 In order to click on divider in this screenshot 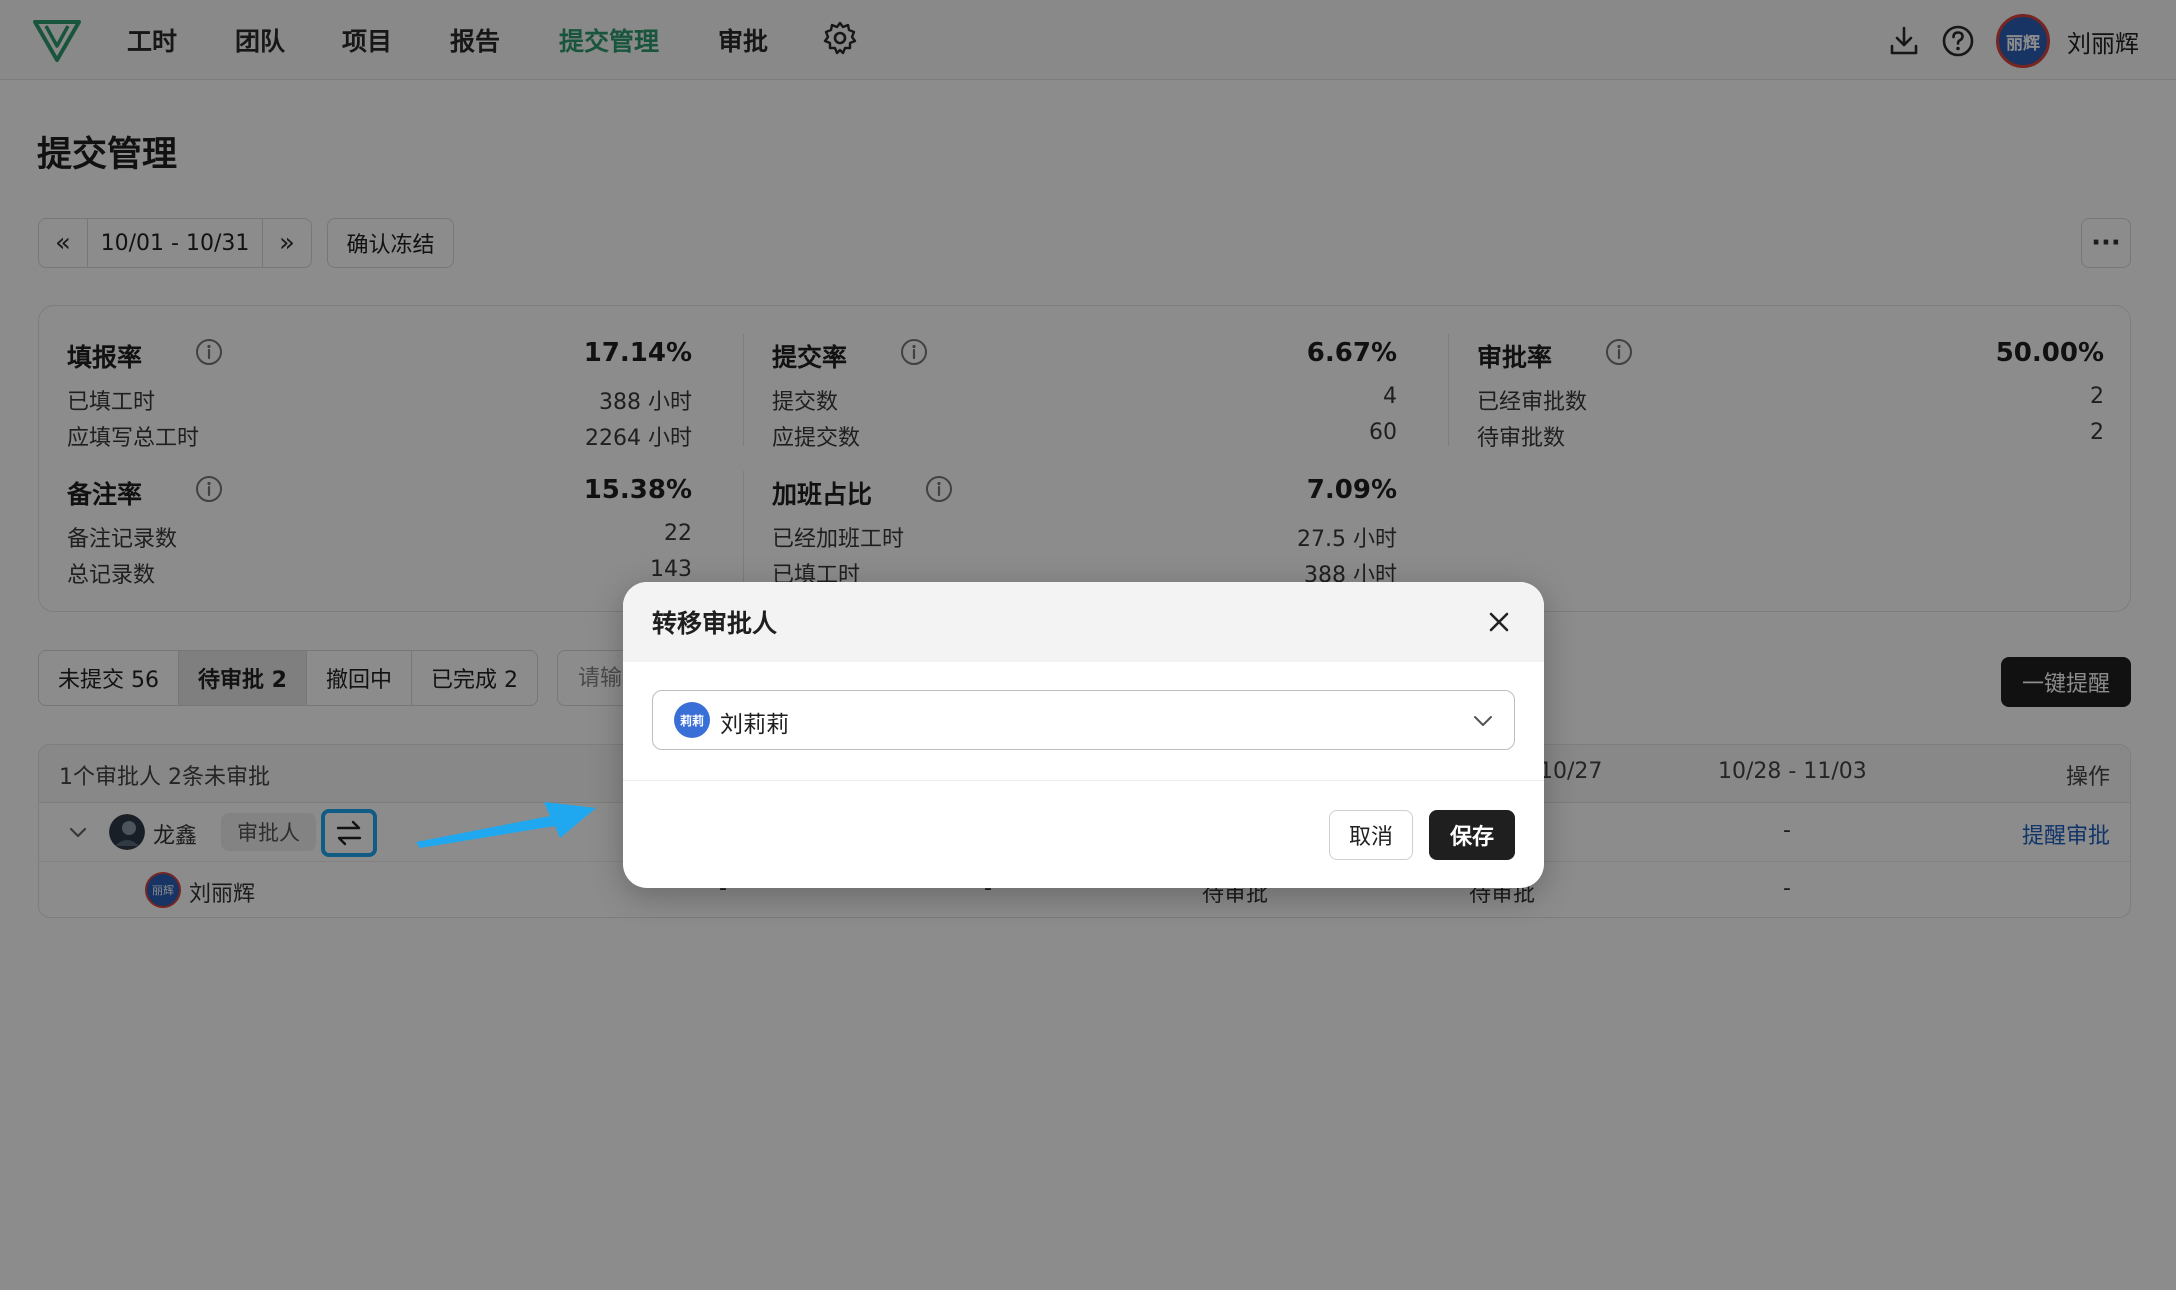, I will do `click(1083, 780)`.